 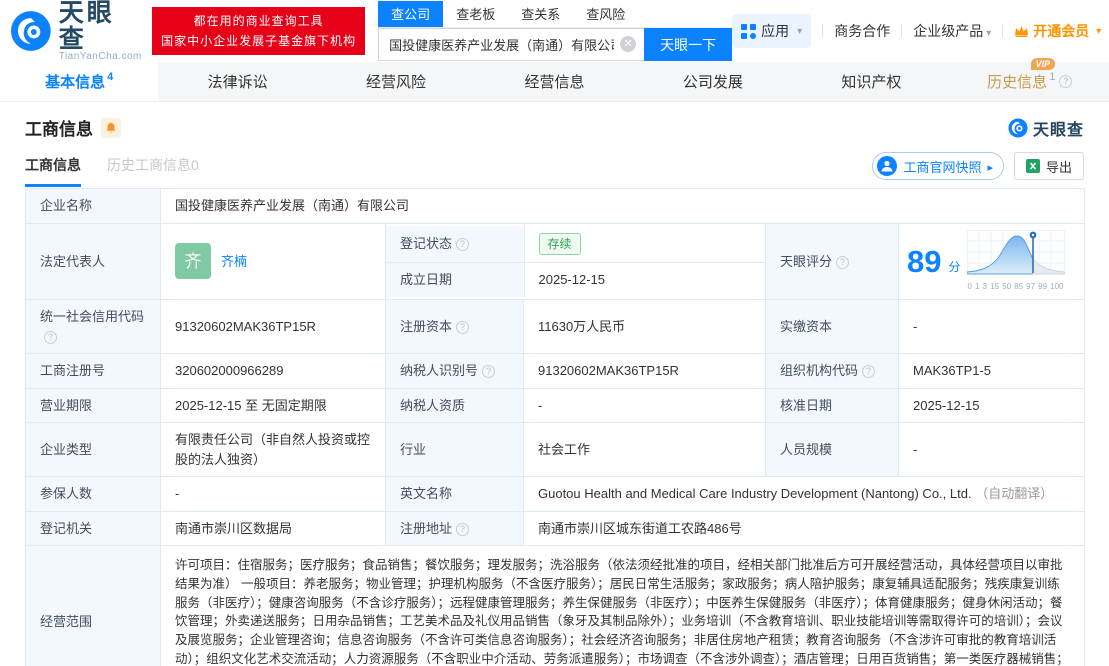 I want to click on export-button: 导出, so click(x=1048, y=166).